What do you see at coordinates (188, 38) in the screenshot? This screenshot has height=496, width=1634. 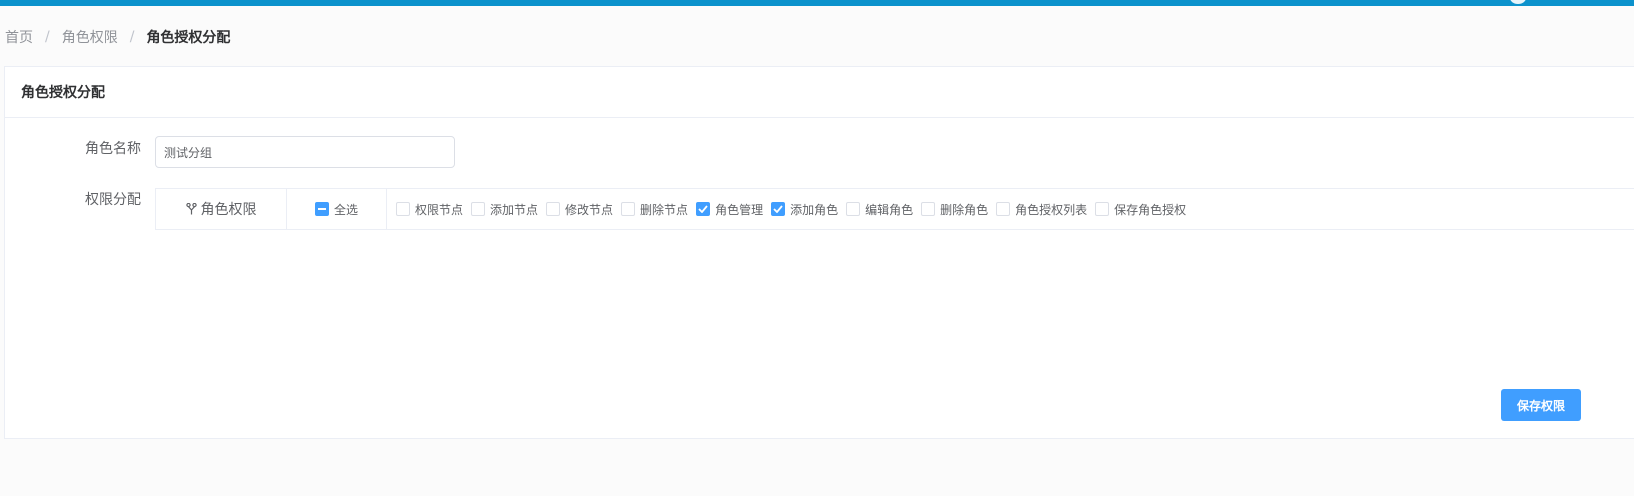 I see `breadcrumb-current: 角色授权分配` at bounding box center [188, 38].